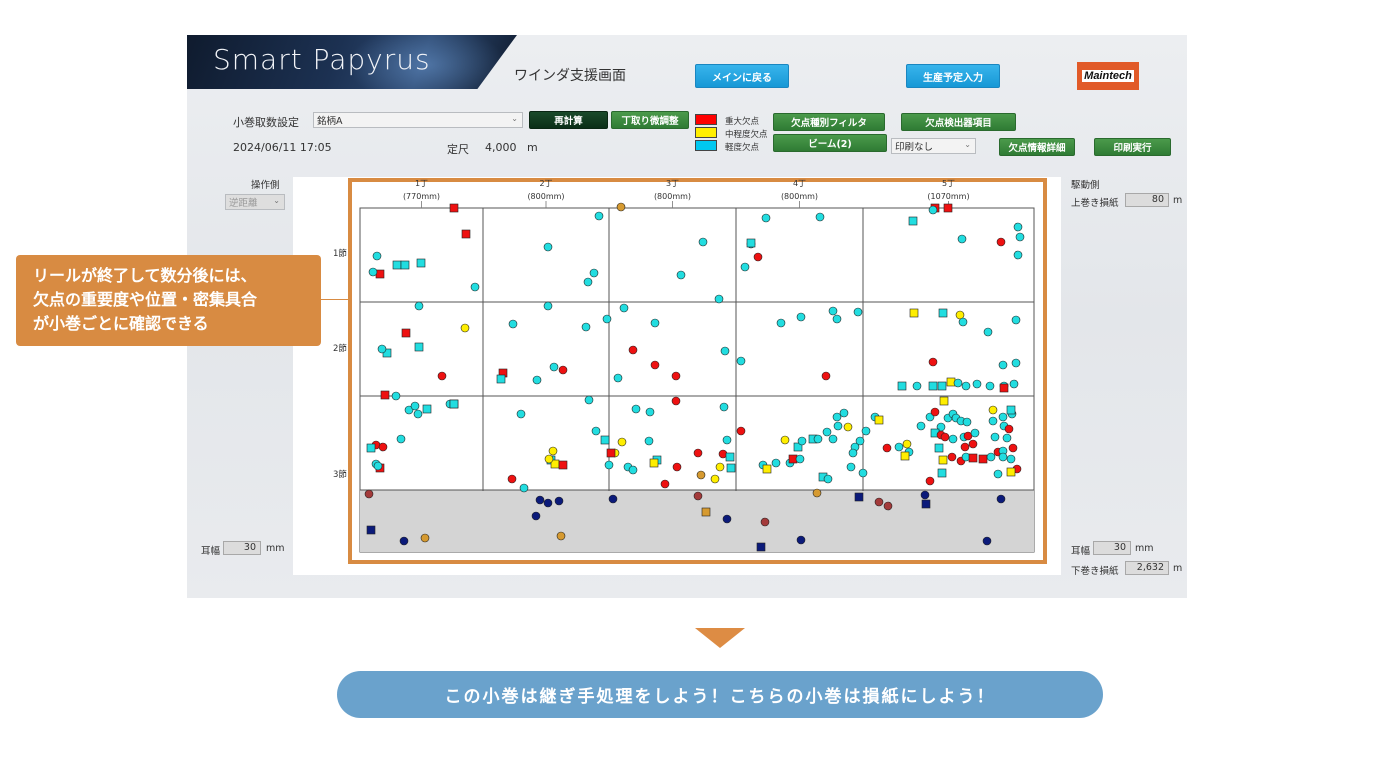 The height and width of the screenshot is (757, 1374). What do you see at coordinates (418, 120) in the screenshot?
I see `brand-select: 銘柄A ⌄` at bounding box center [418, 120].